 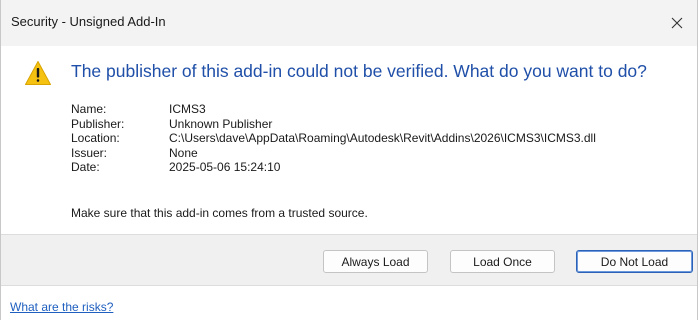 What do you see at coordinates (502, 261) in the screenshot?
I see `load-once-button: Load Once` at bounding box center [502, 261].